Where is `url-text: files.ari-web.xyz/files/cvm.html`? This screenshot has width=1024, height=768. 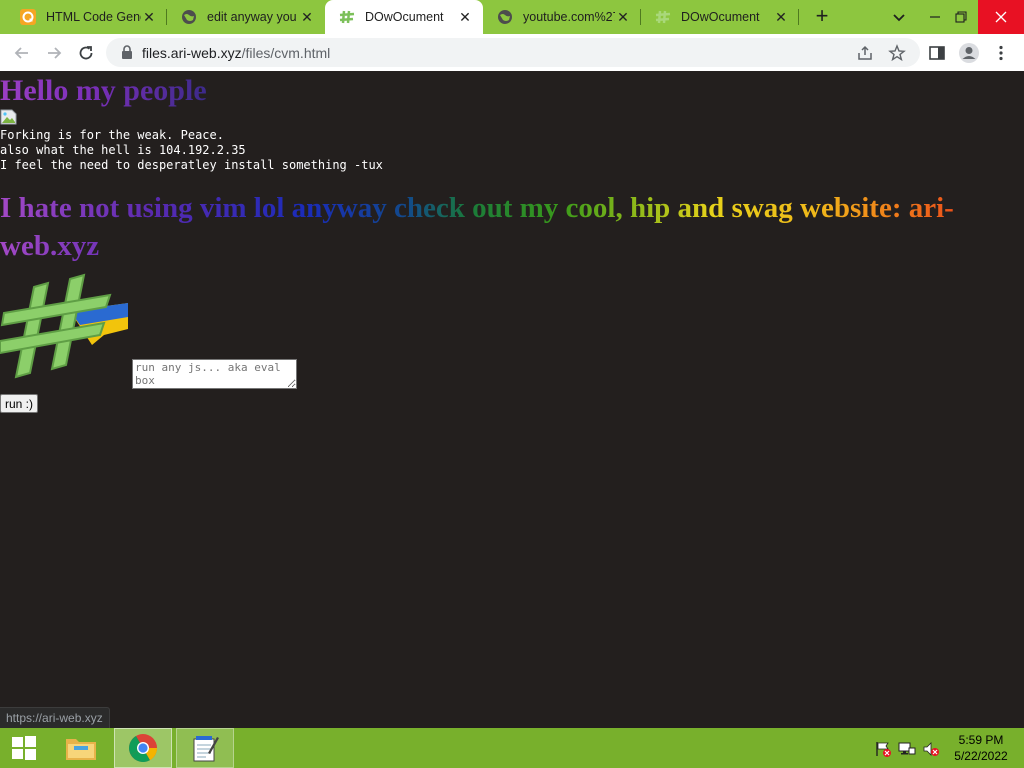 url-text: files.ari-web.xyz/files/cvm.html is located at coordinates (236, 53).